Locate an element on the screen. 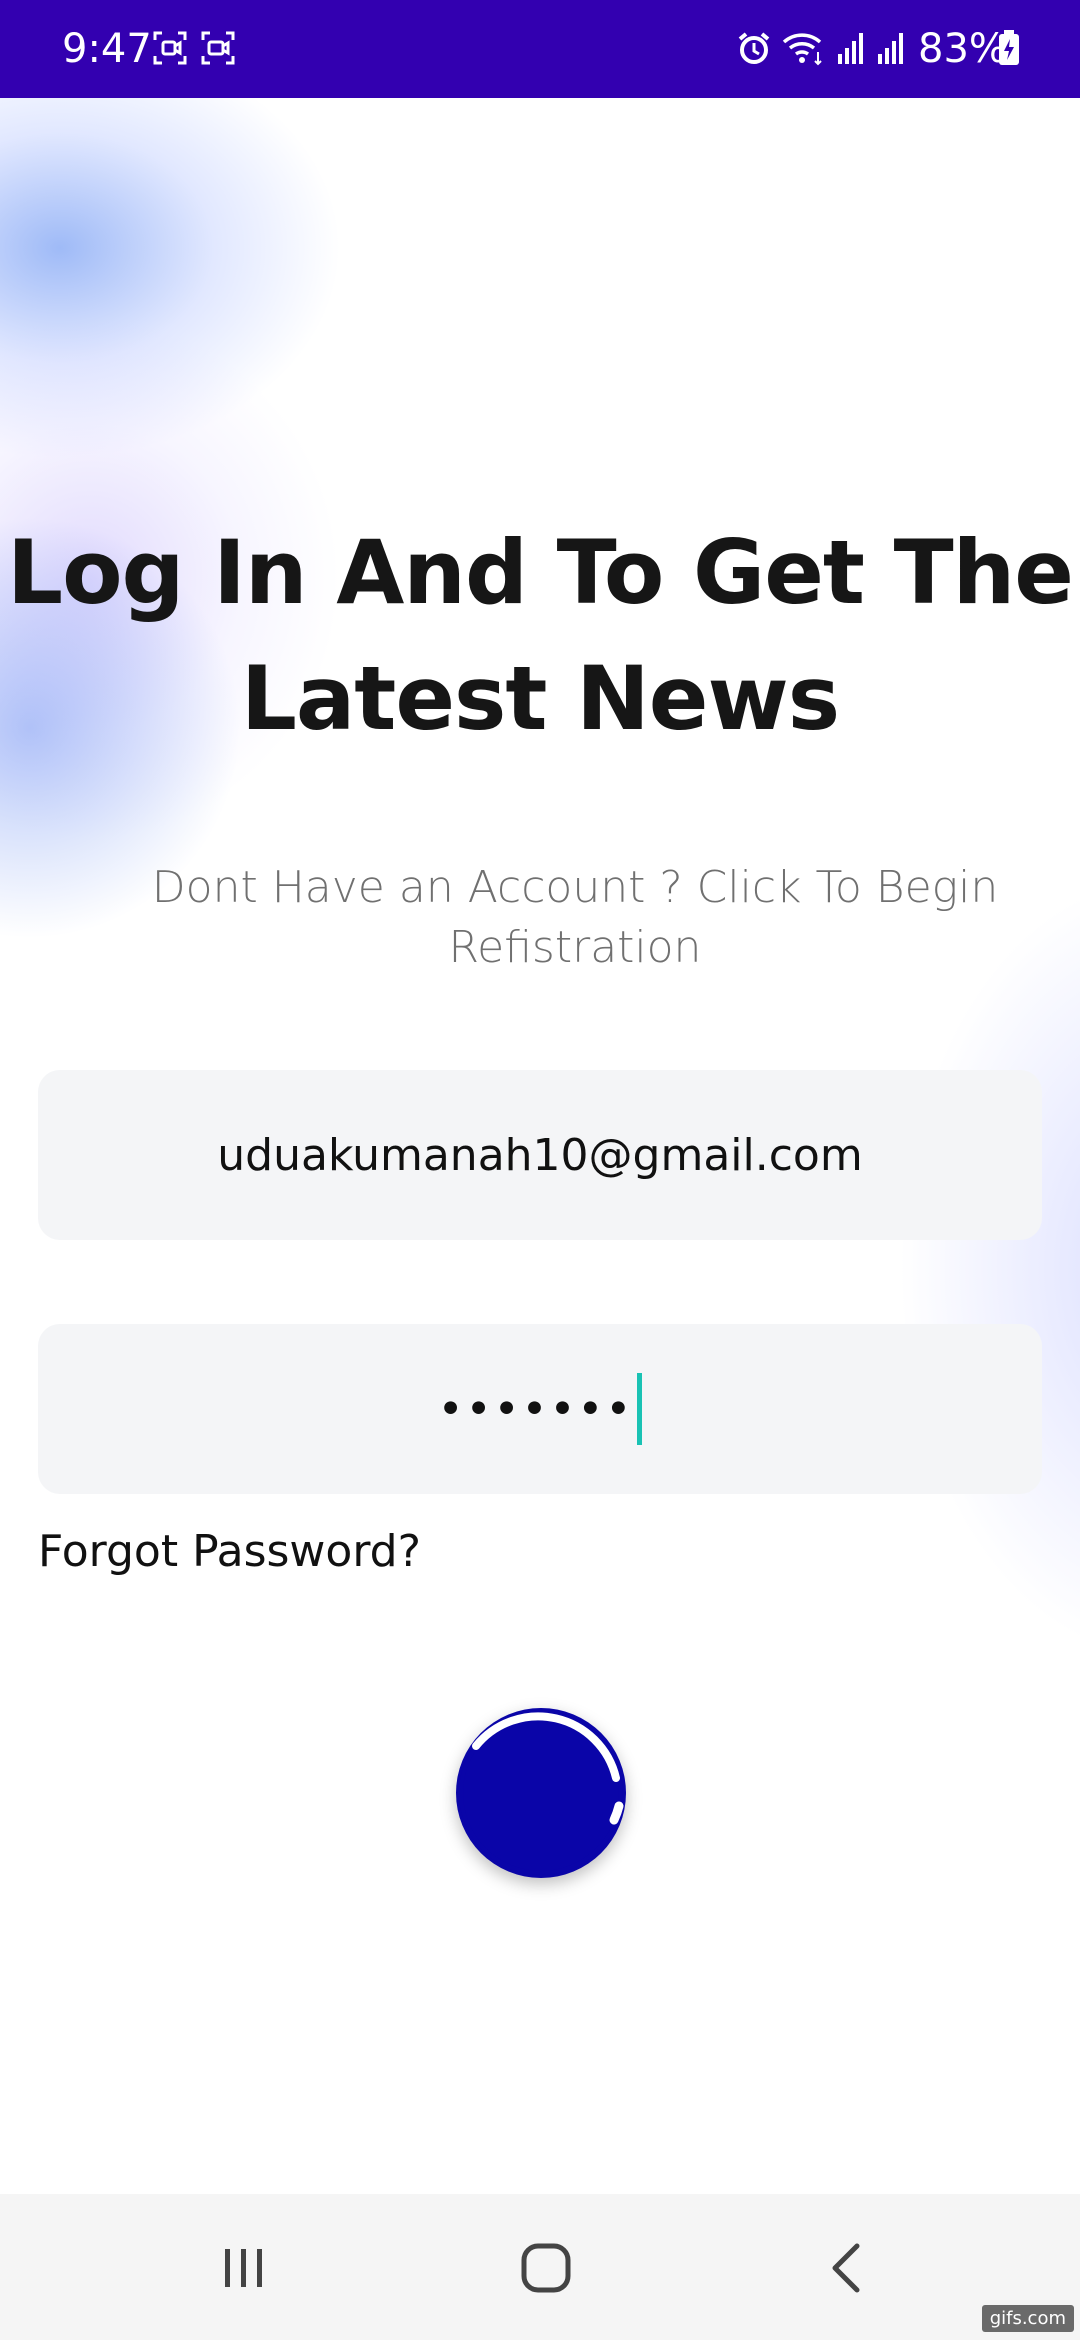 The height and width of the screenshot is (2340, 1080). back-icon is located at coordinates (846, 2268).